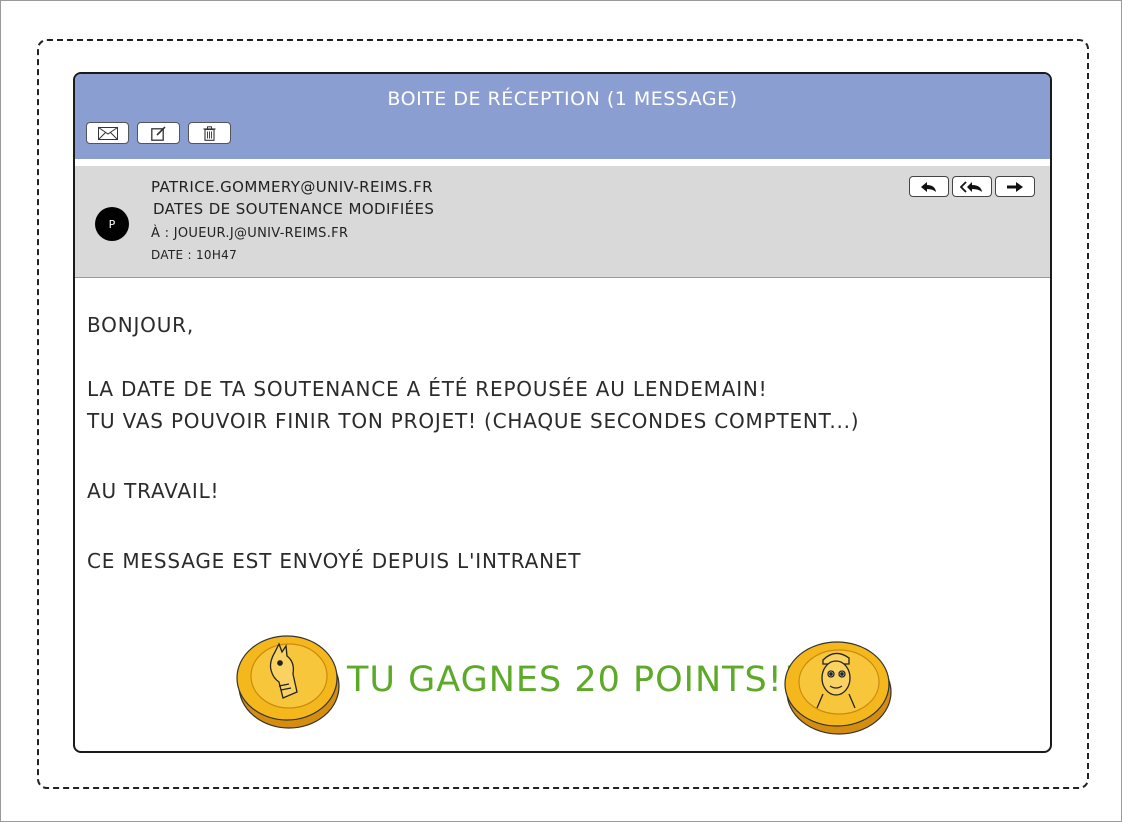 This screenshot has height=822, width=1122. I want to click on reply-button, so click(929, 186).